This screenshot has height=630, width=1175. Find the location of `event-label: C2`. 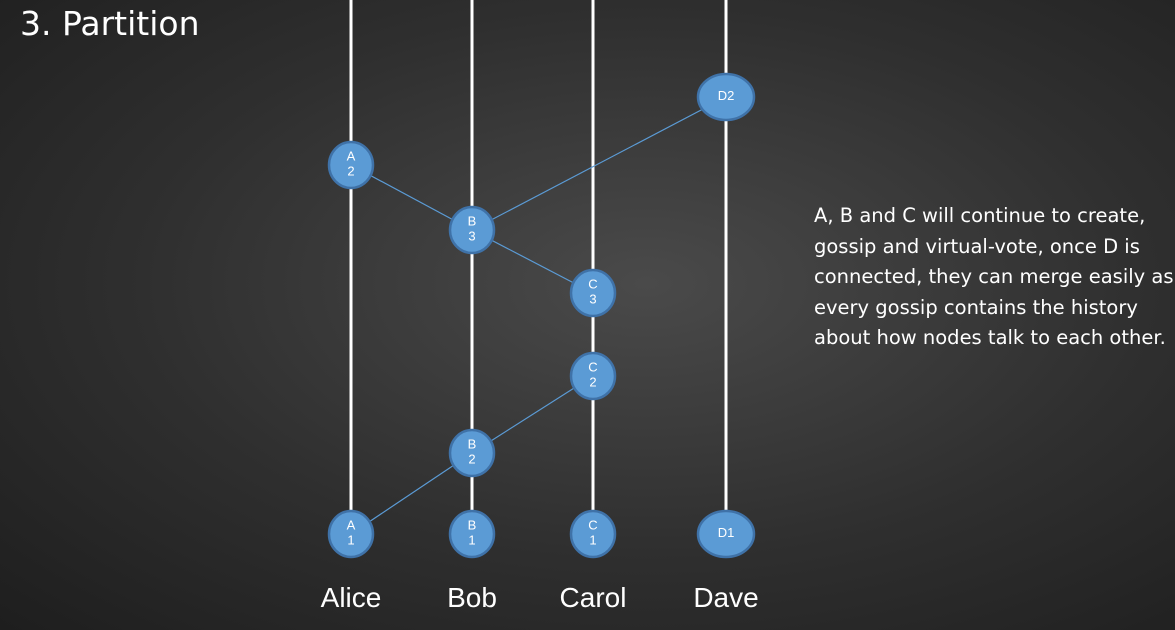

event-label: C2 is located at coordinates (592, 375).